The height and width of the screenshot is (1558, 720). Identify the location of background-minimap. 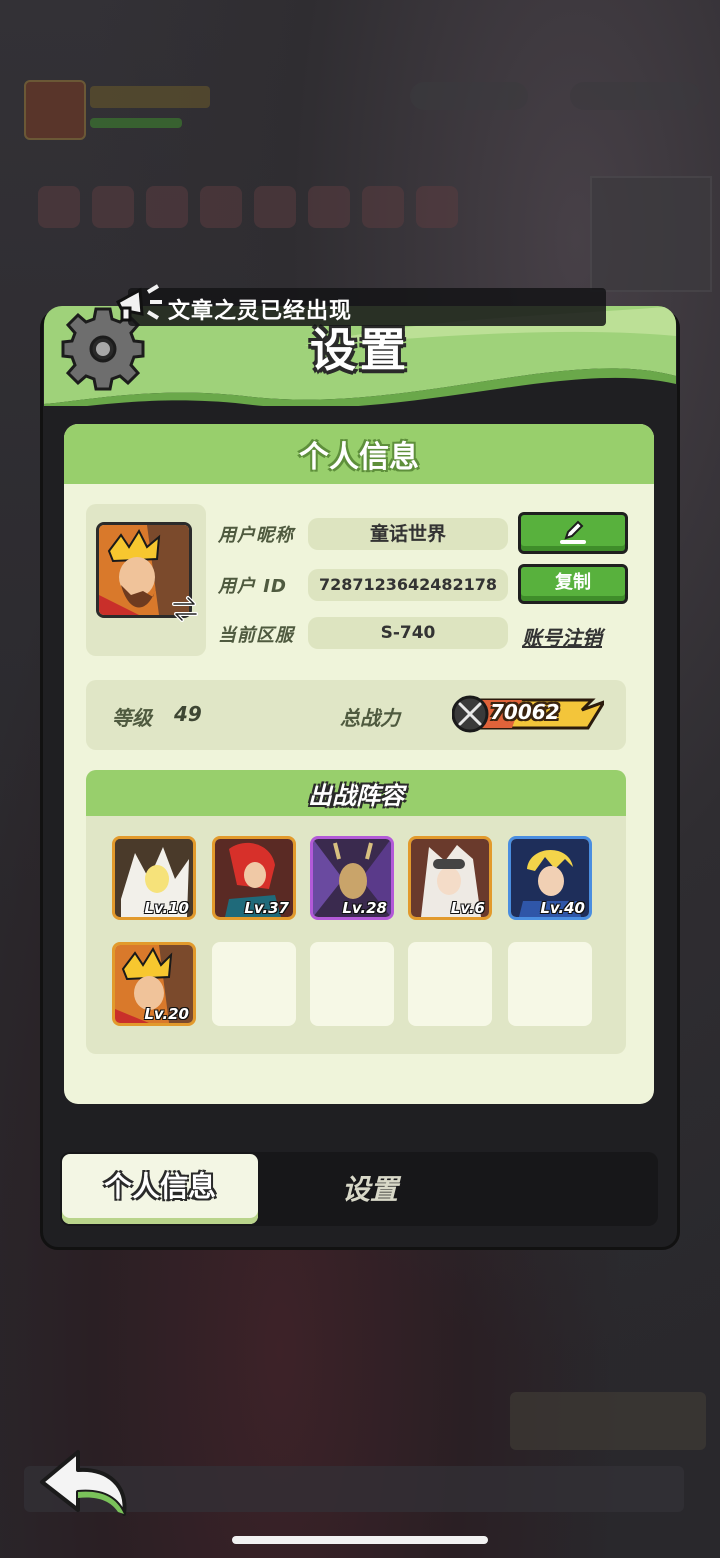
(651, 234).